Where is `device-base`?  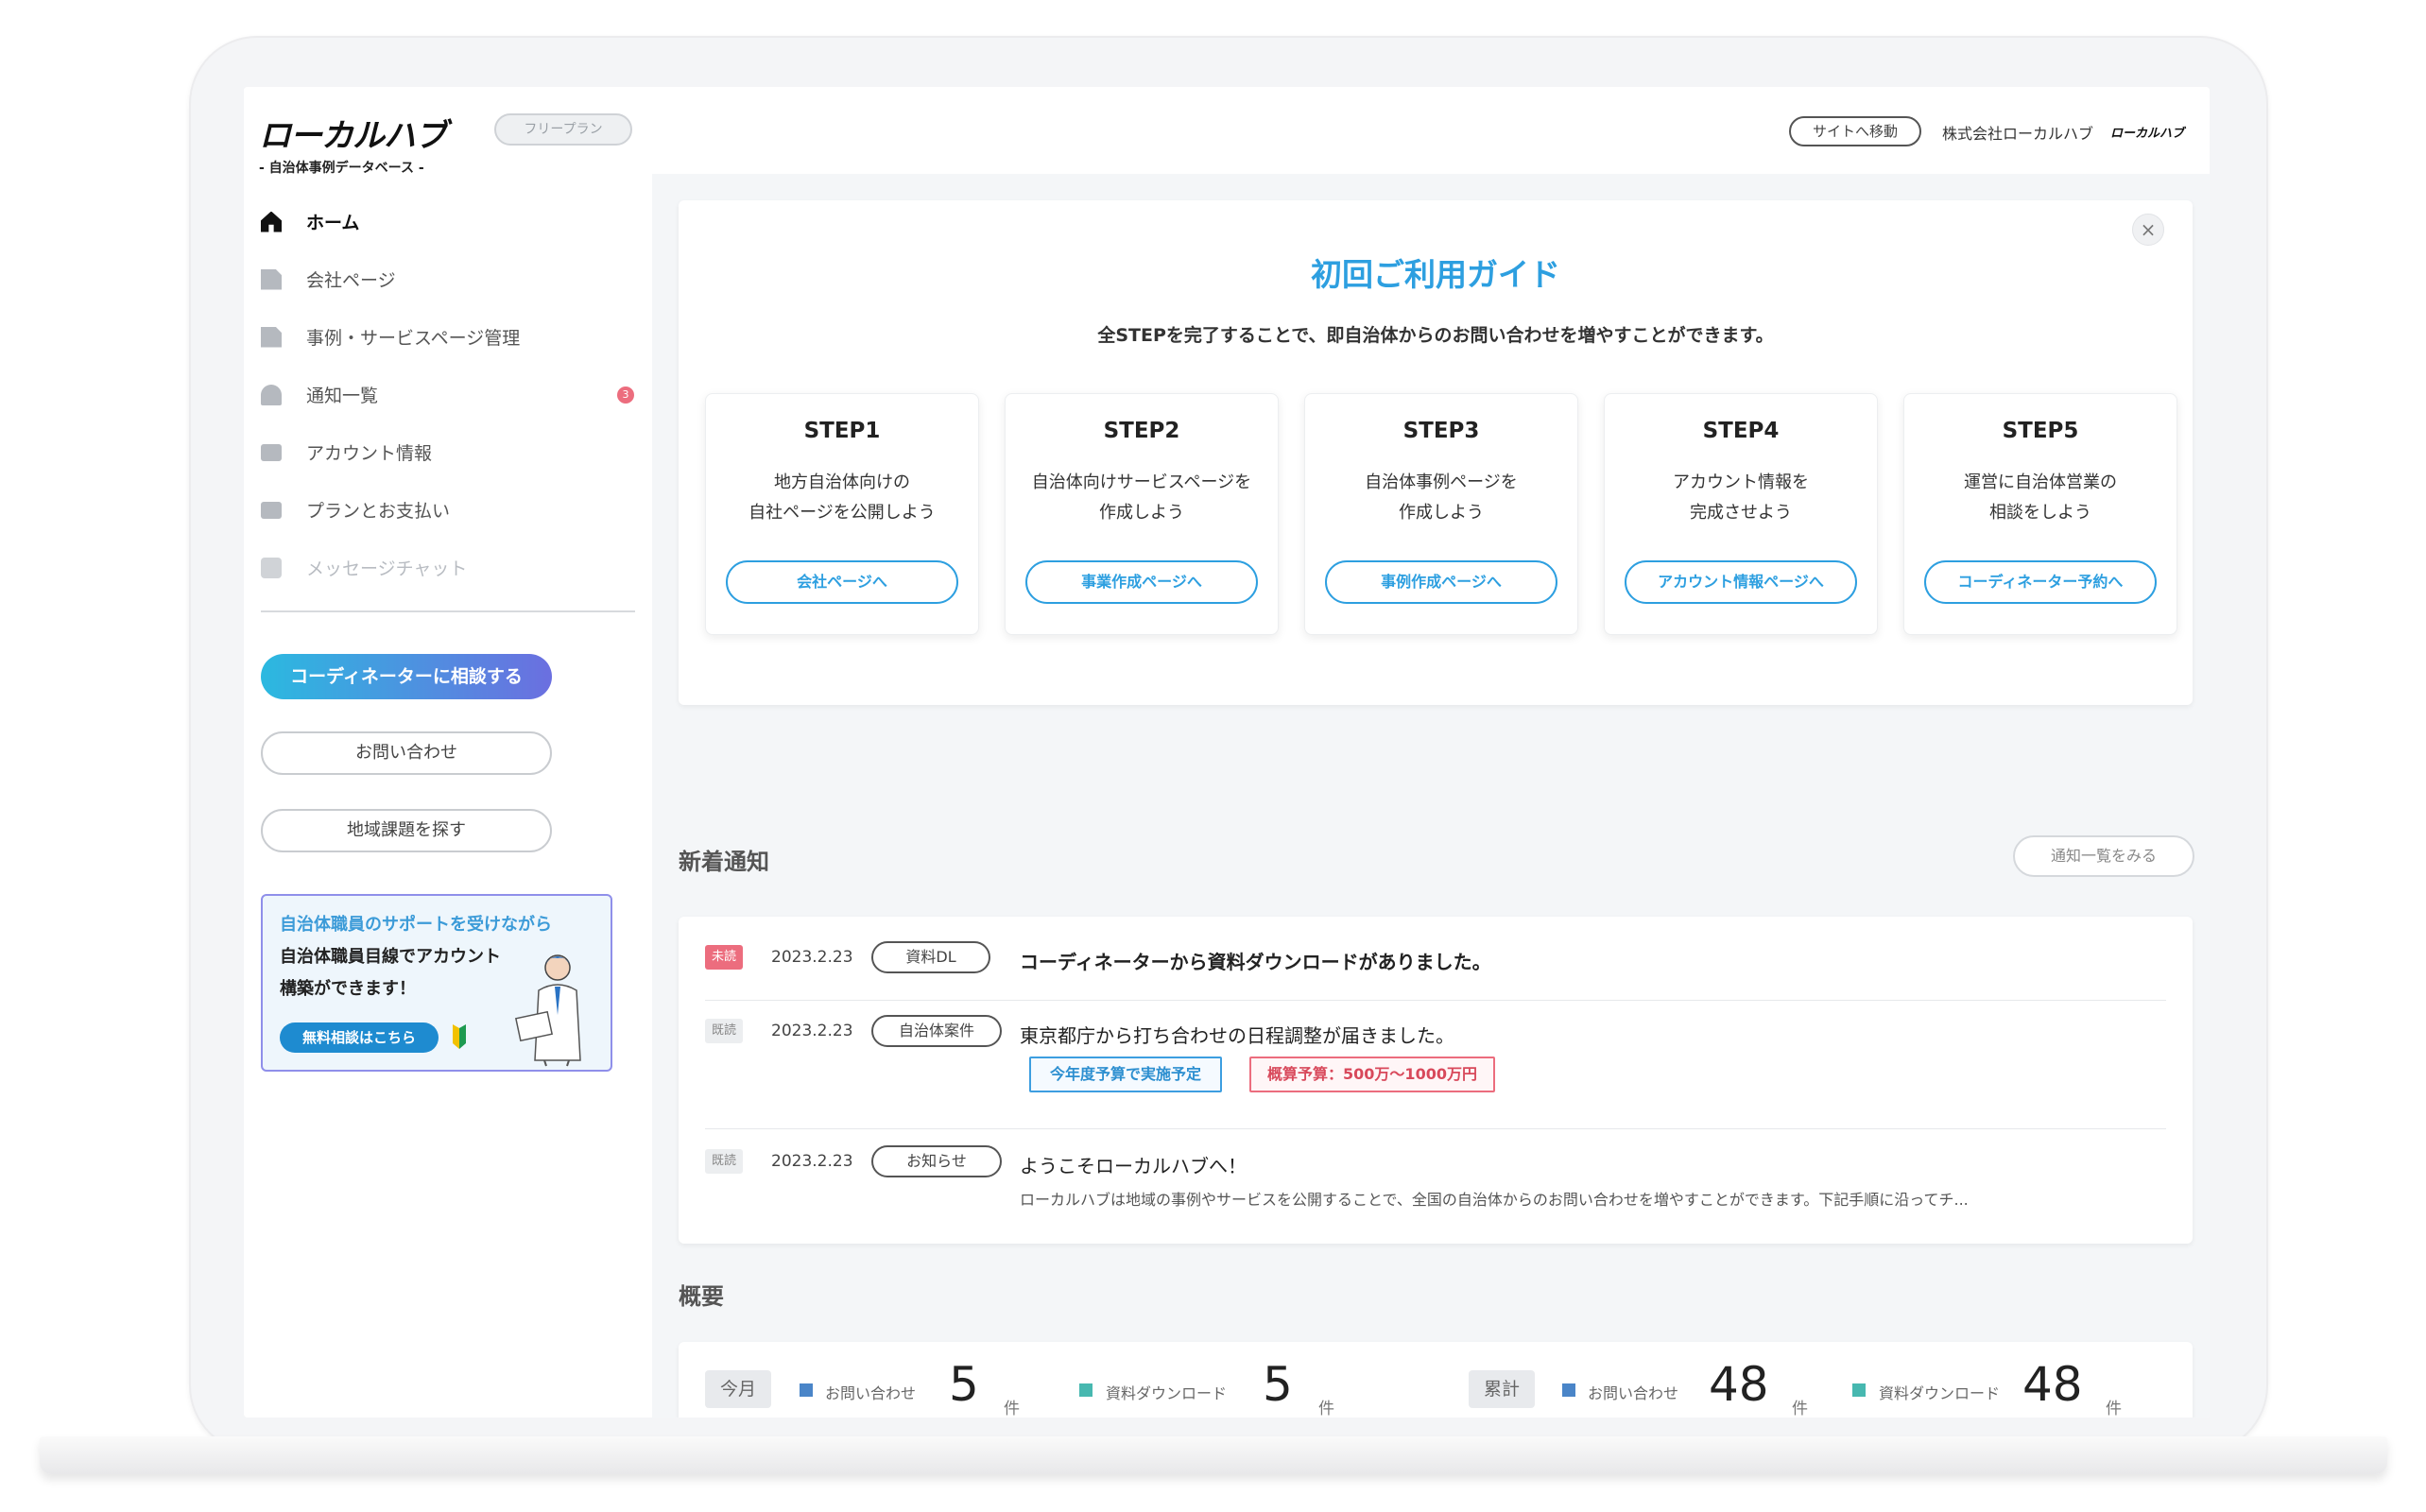 device-base is located at coordinates (1213, 1455).